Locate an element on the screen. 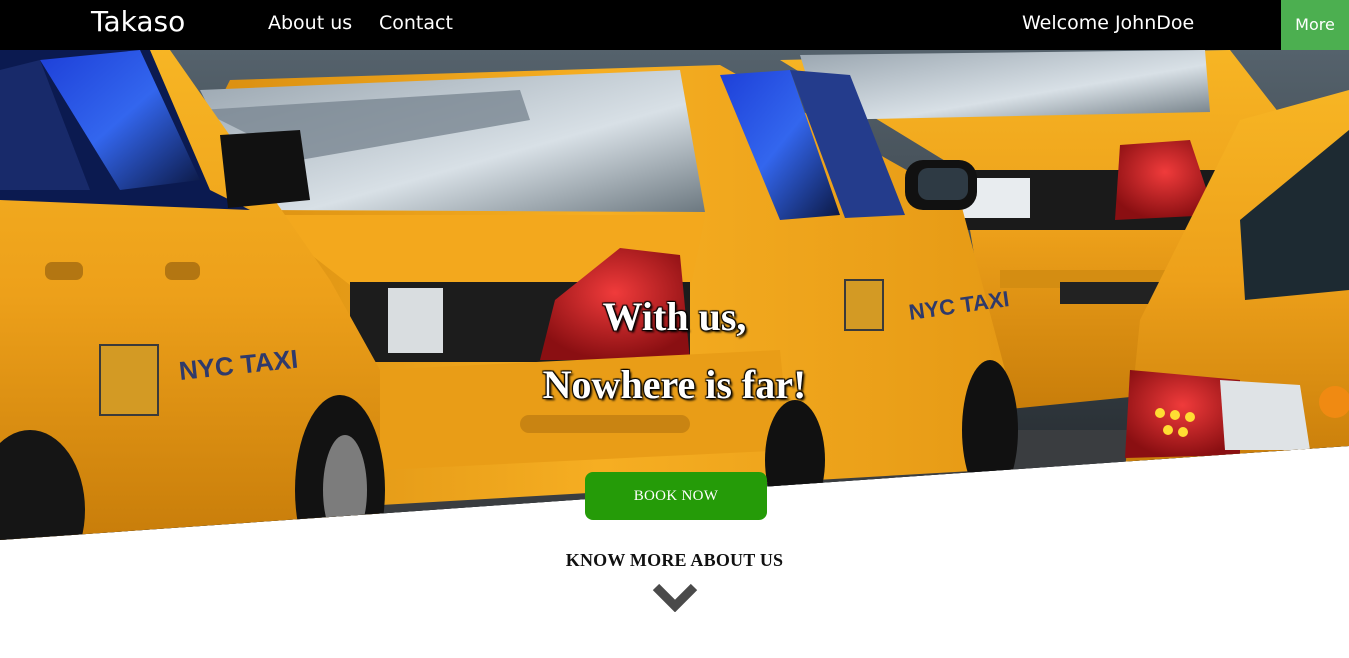 Image resolution: width=1349 pixels, height=658 pixels. hero-headline-line-2: Nowhere is far! is located at coordinates (674, 384).